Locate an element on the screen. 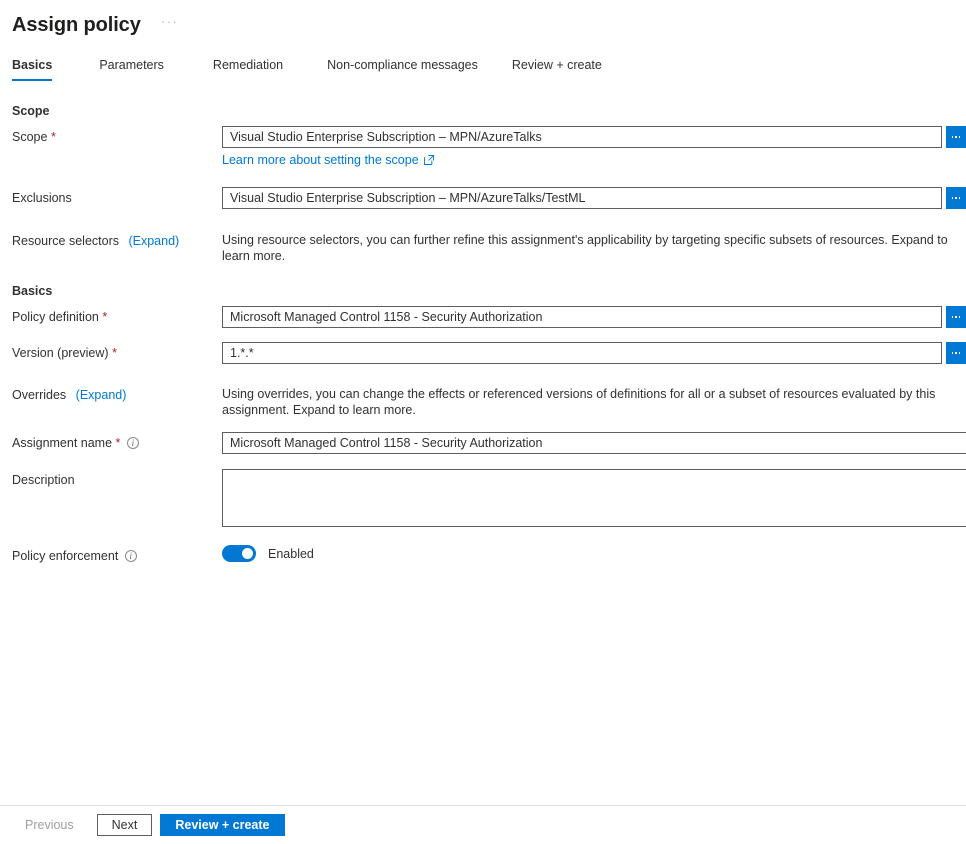 The image size is (966, 844). wizard-footer: Previous Next Review + create is located at coordinates (483, 825).